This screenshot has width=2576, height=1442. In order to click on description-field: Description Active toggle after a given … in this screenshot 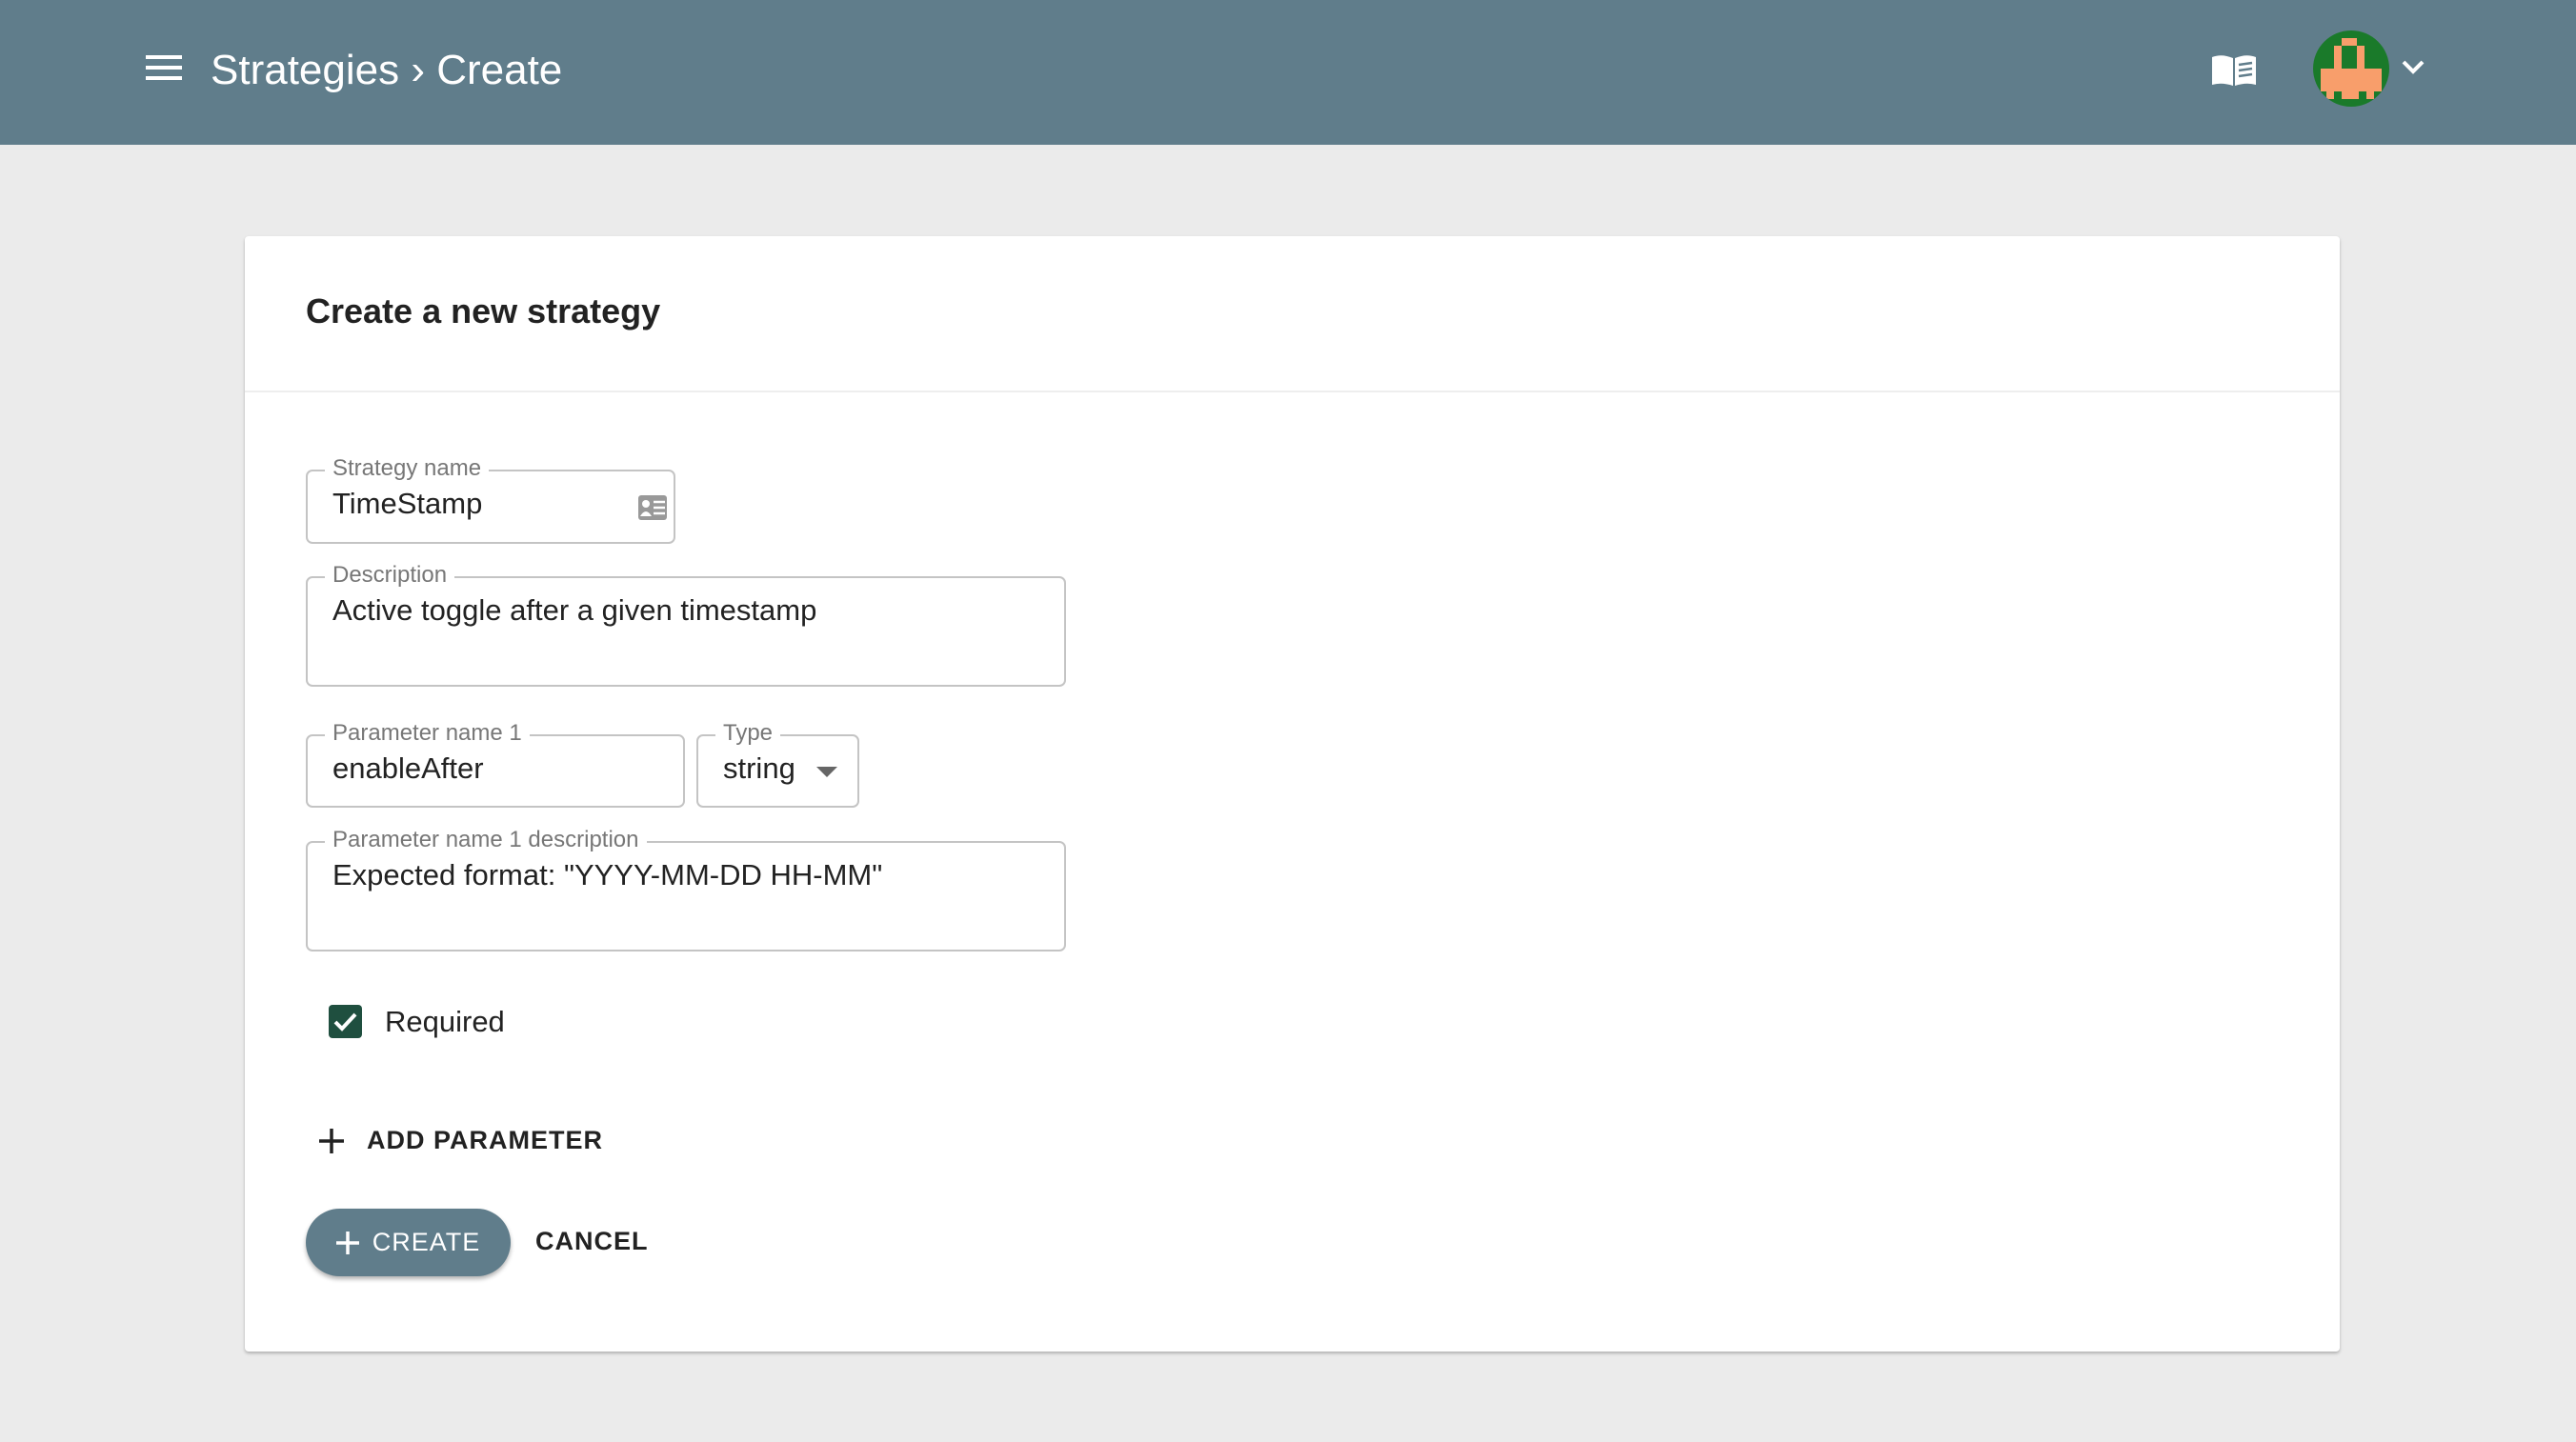, I will do `click(686, 624)`.